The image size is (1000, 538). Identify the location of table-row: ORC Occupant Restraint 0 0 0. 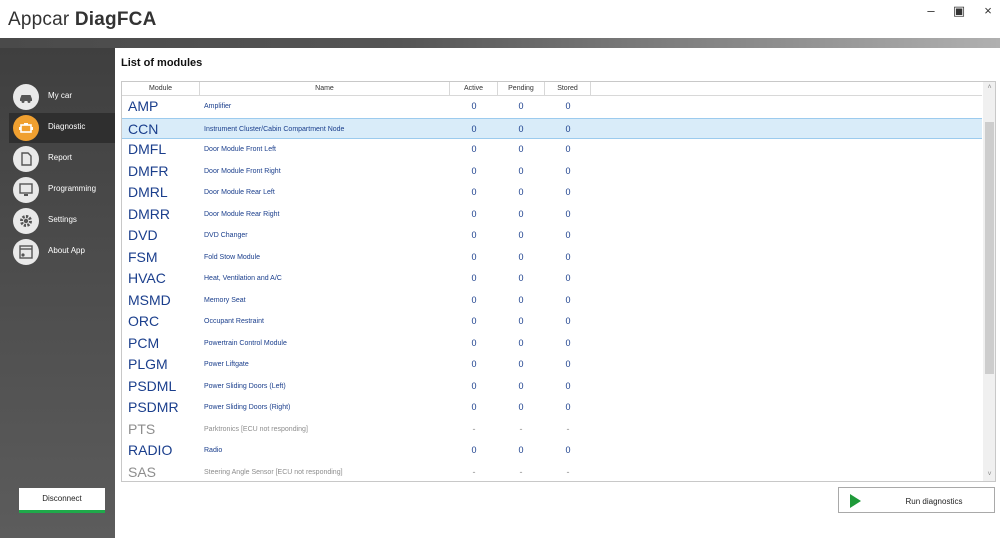
(552, 322).